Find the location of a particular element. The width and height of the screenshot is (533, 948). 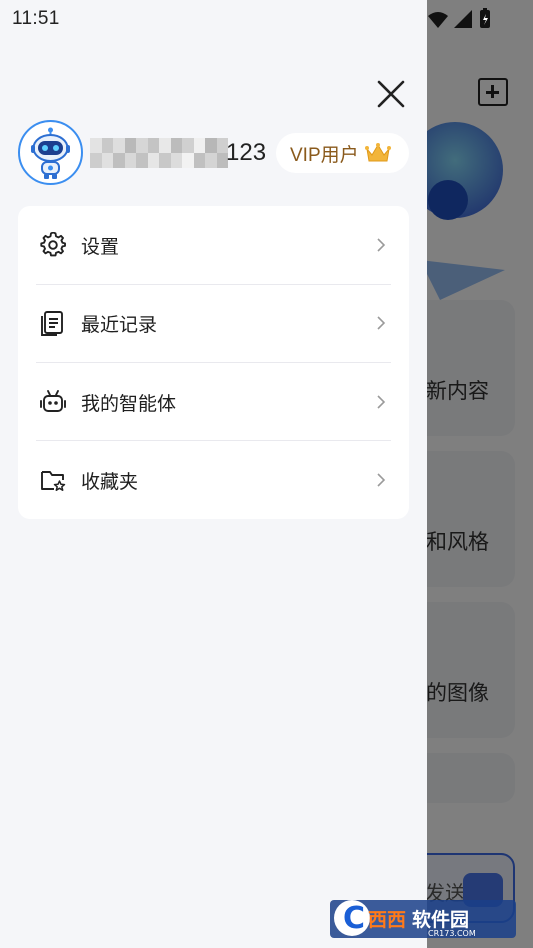

wifi-icon is located at coordinates (438, 20).